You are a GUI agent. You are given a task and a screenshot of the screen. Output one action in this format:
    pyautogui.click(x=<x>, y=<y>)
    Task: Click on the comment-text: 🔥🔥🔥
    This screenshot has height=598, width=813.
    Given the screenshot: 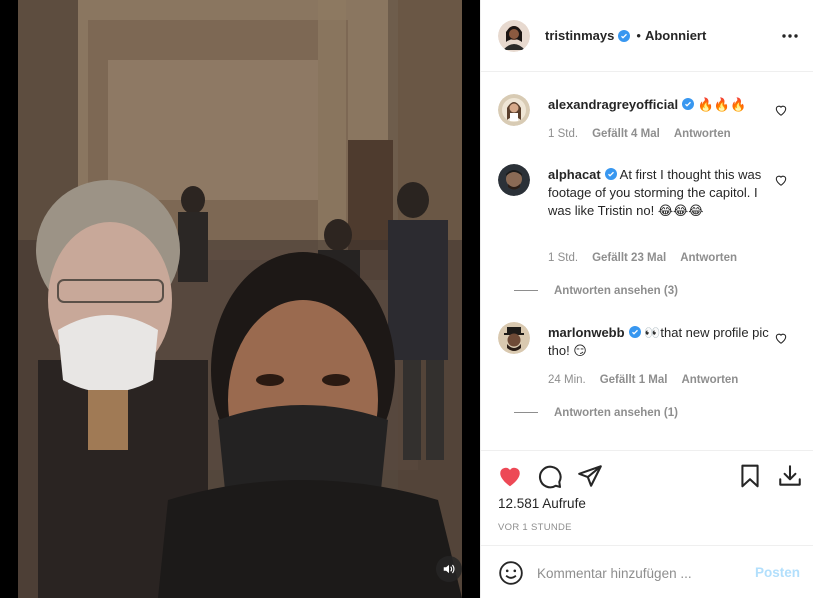 What is the action you would take?
    pyautogui.click(x=722, y=104)
    